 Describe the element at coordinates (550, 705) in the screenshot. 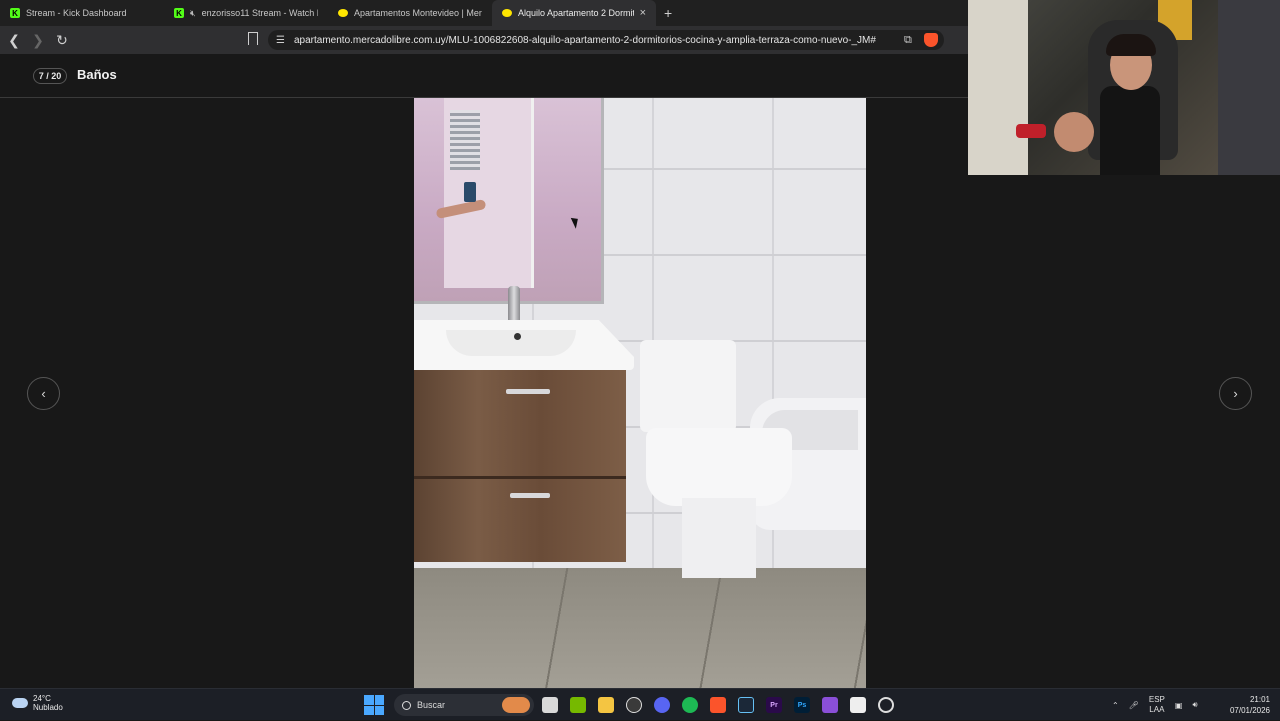

I see `file-explorer-icon` at that location.